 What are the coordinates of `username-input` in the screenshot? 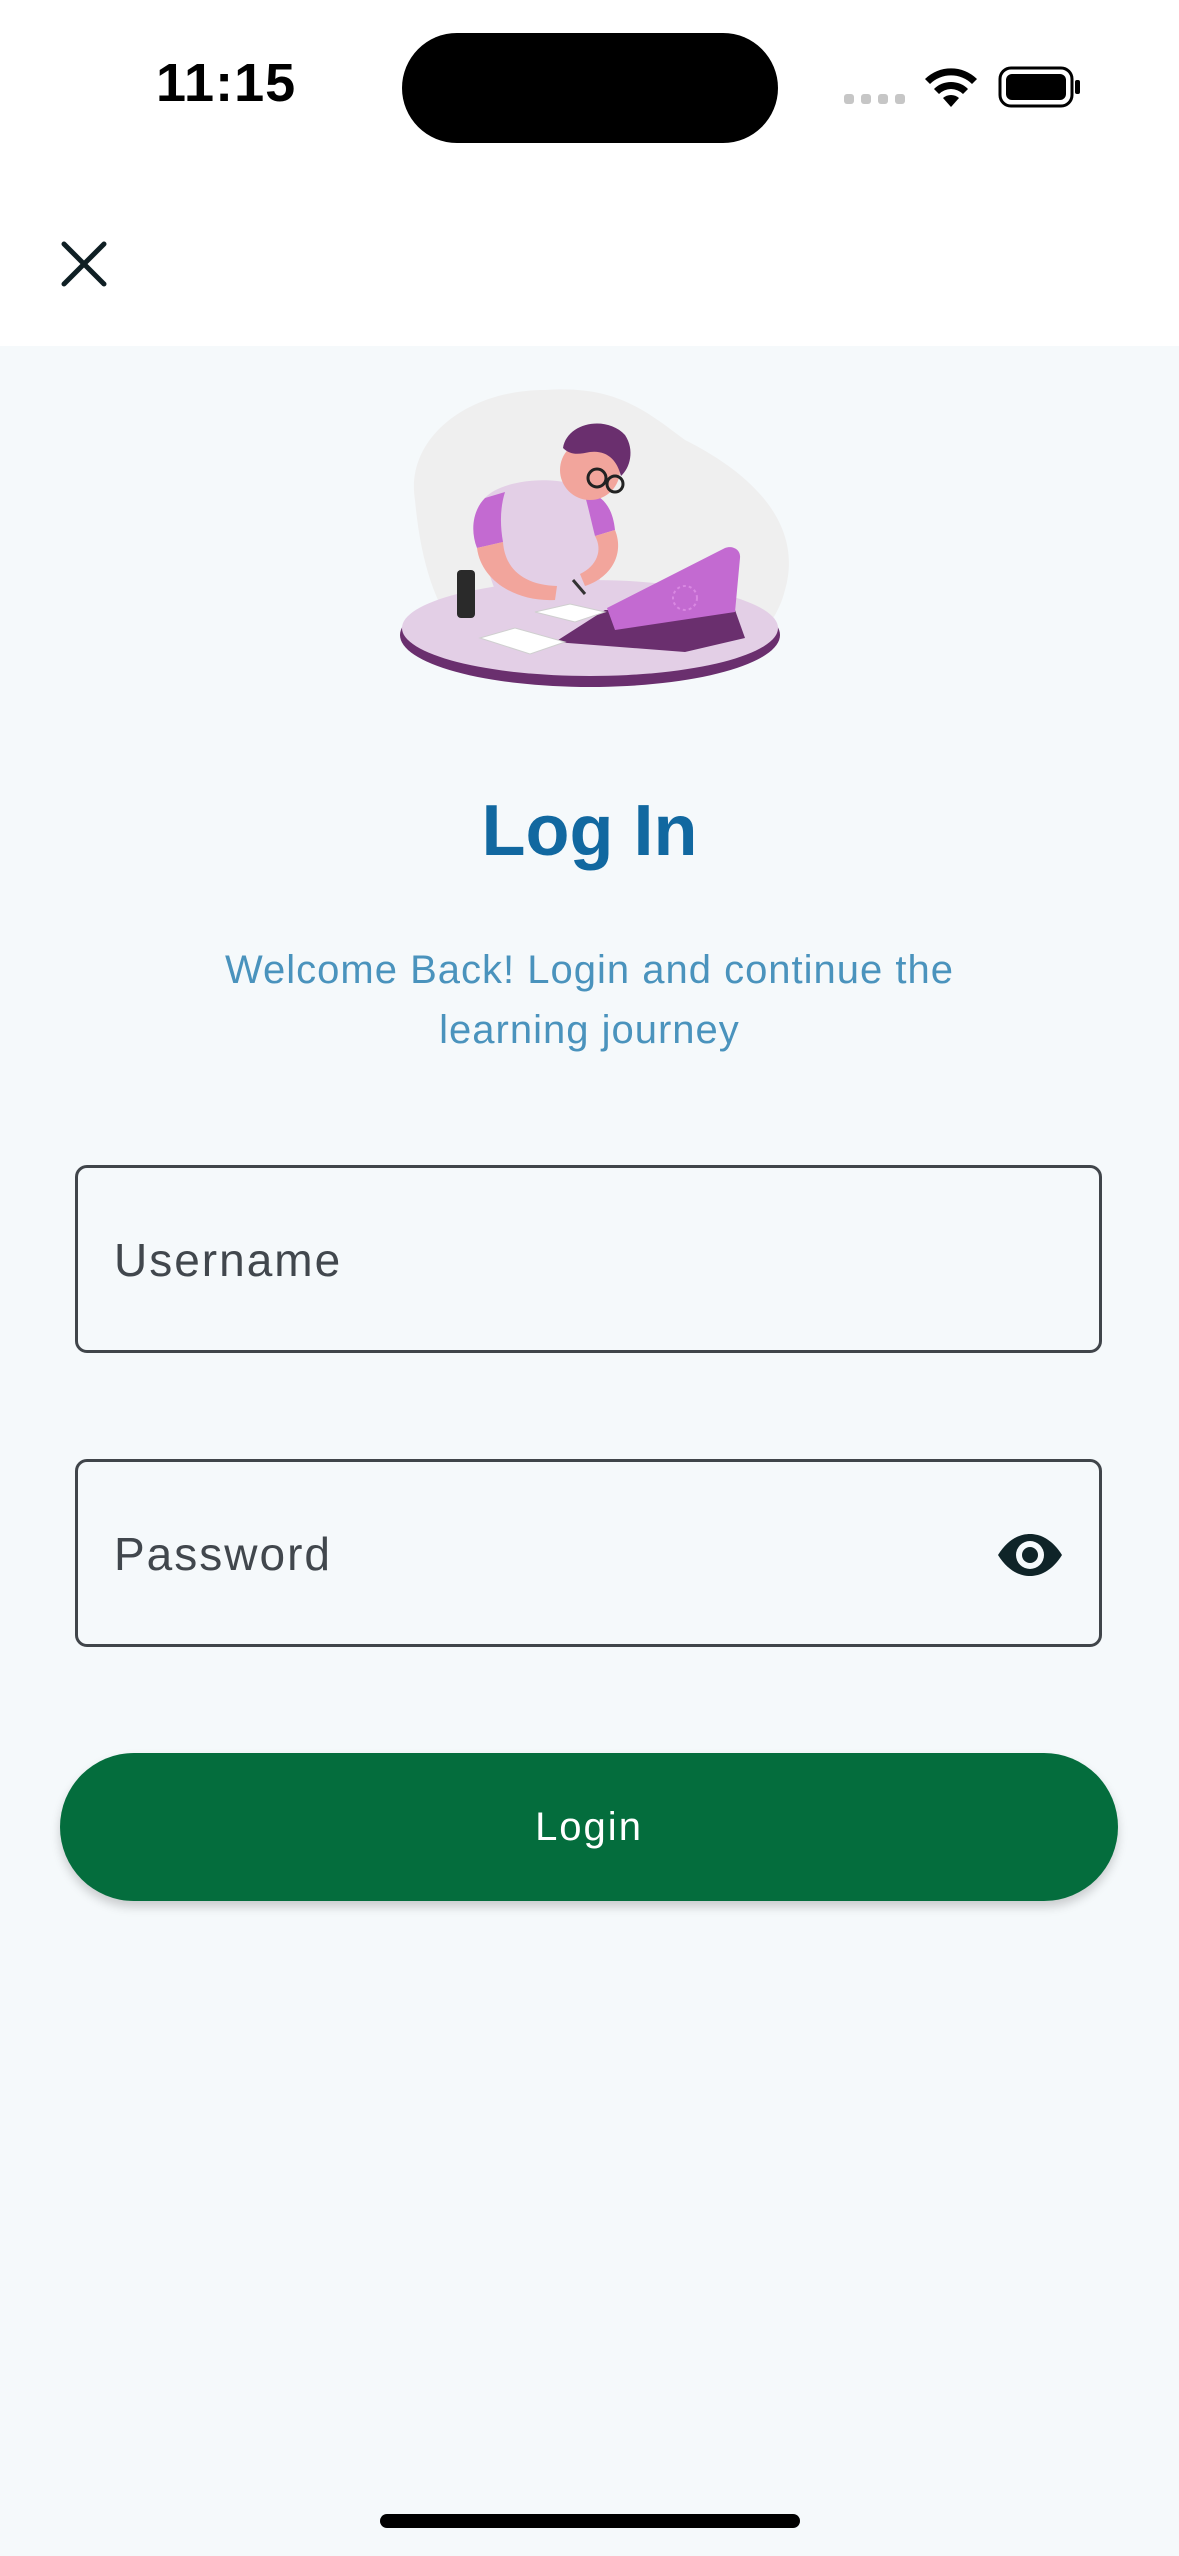 It's located at (544, 1260).